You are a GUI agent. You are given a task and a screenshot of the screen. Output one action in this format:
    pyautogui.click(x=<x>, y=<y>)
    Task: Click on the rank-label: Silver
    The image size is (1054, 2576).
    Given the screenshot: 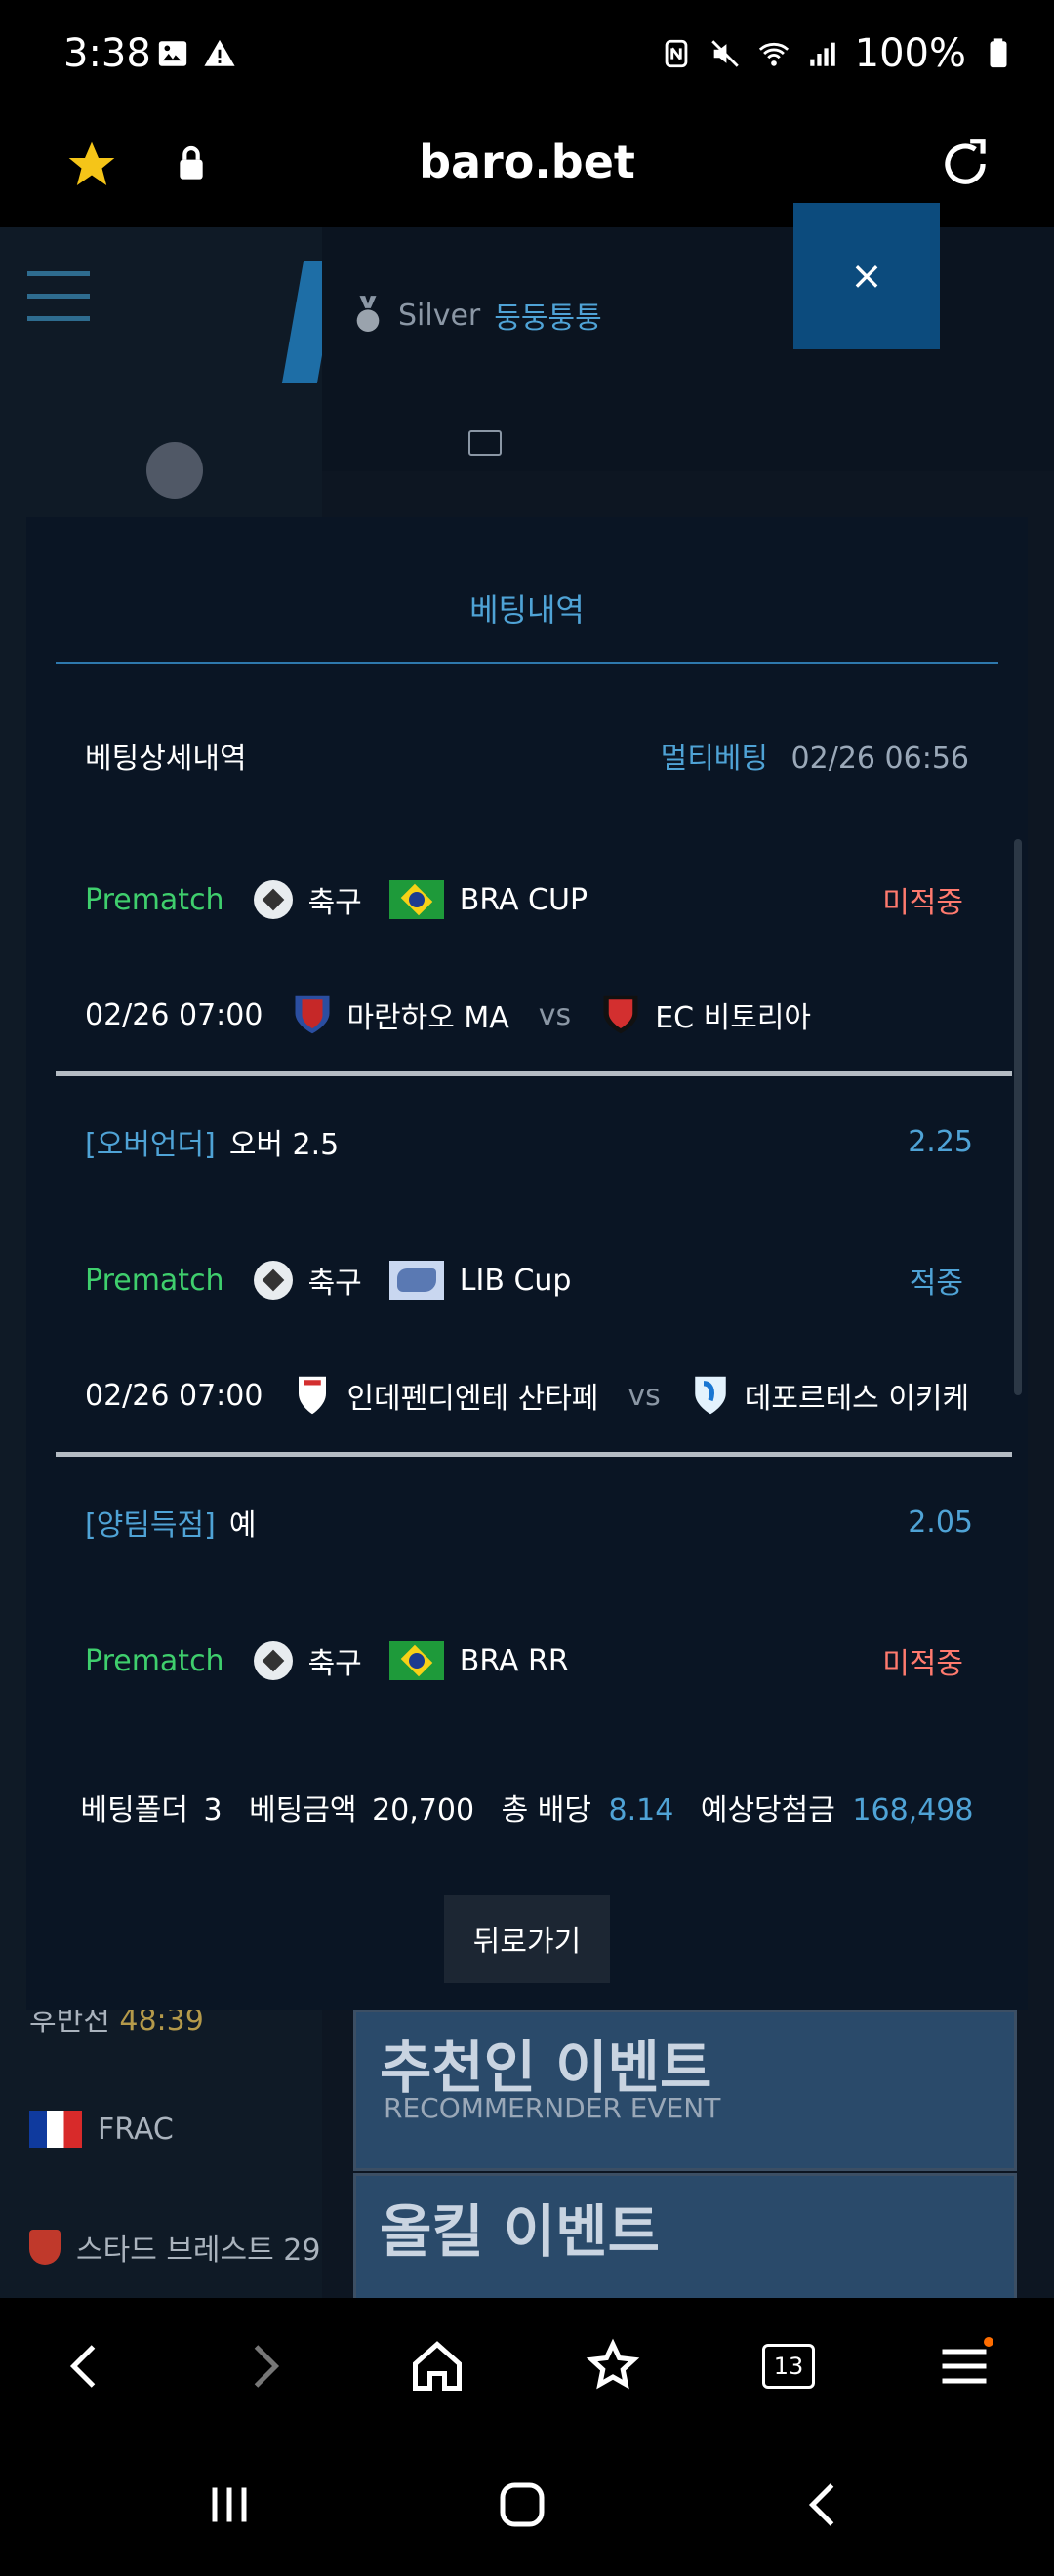 What is the action you would take?
    pyautogui.click(x=439, y=315)
    